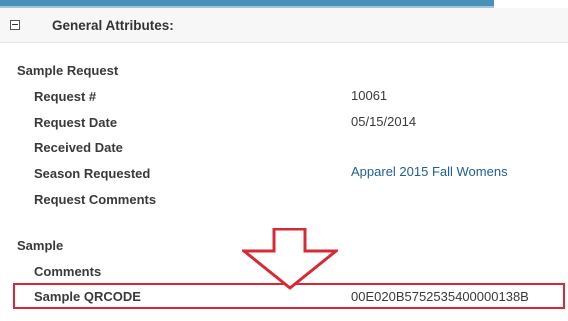 This screenshot has width=568, height=321. I want to click on group-label-sample-request: Sample Request, so click(68, 70).